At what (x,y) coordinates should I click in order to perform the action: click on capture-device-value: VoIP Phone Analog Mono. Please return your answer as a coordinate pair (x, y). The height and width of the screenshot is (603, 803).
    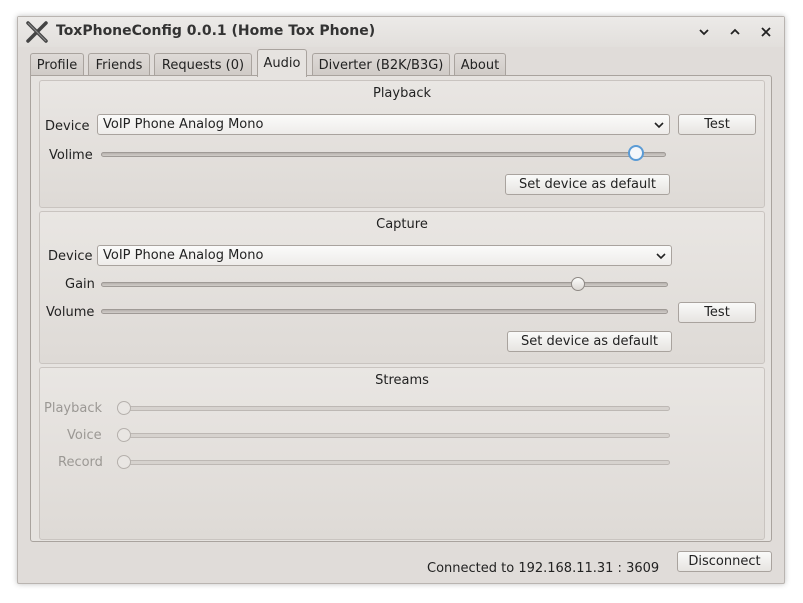
    Looking at the image, I should click on (183, 255).